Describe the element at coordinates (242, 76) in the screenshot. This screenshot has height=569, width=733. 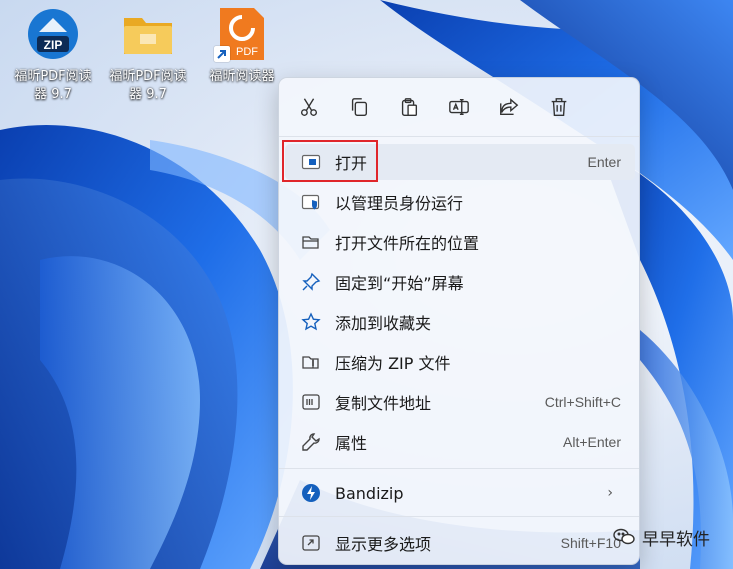
I see `desktop-icon-label: 福昕阅读器` at that location.